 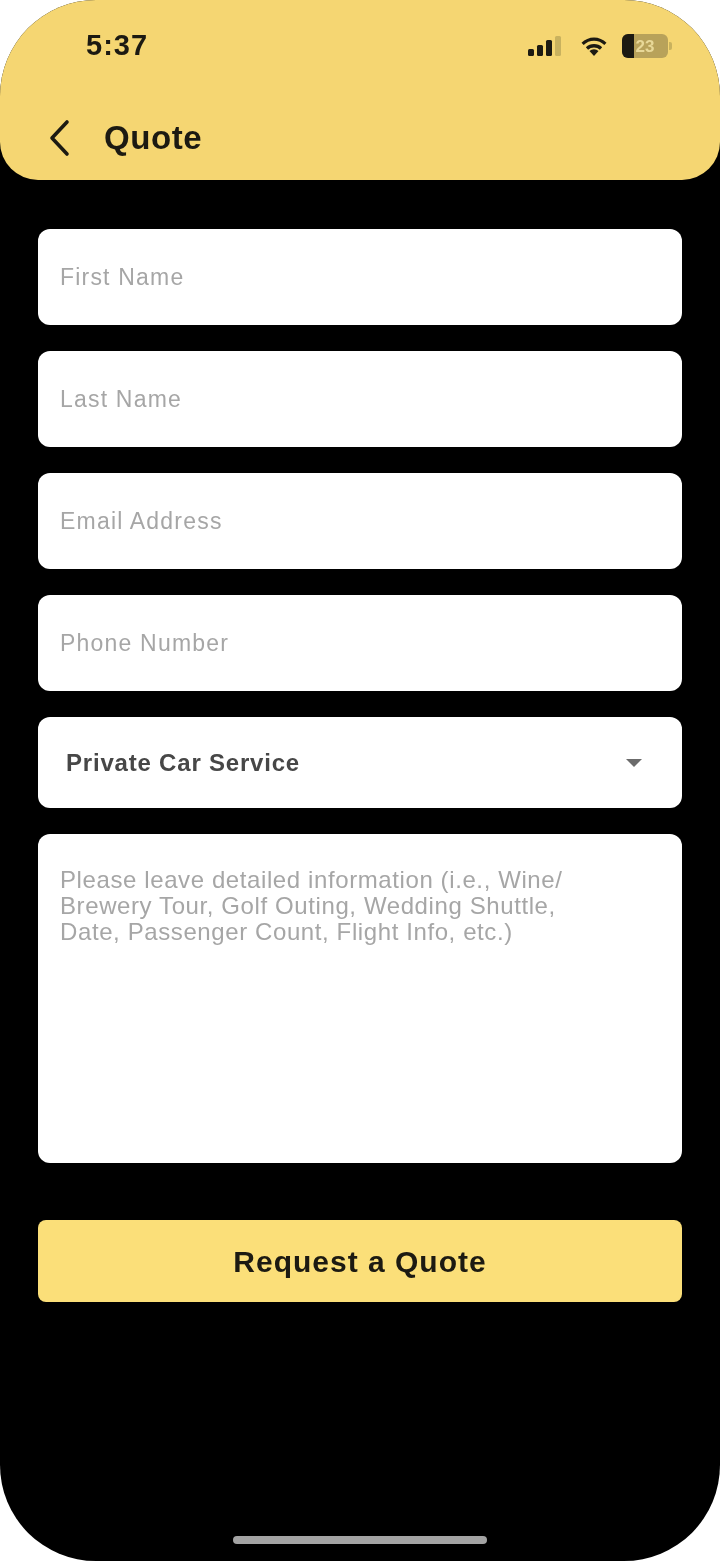 I want to click on page-title: Quote, so click(x=153, y=138).